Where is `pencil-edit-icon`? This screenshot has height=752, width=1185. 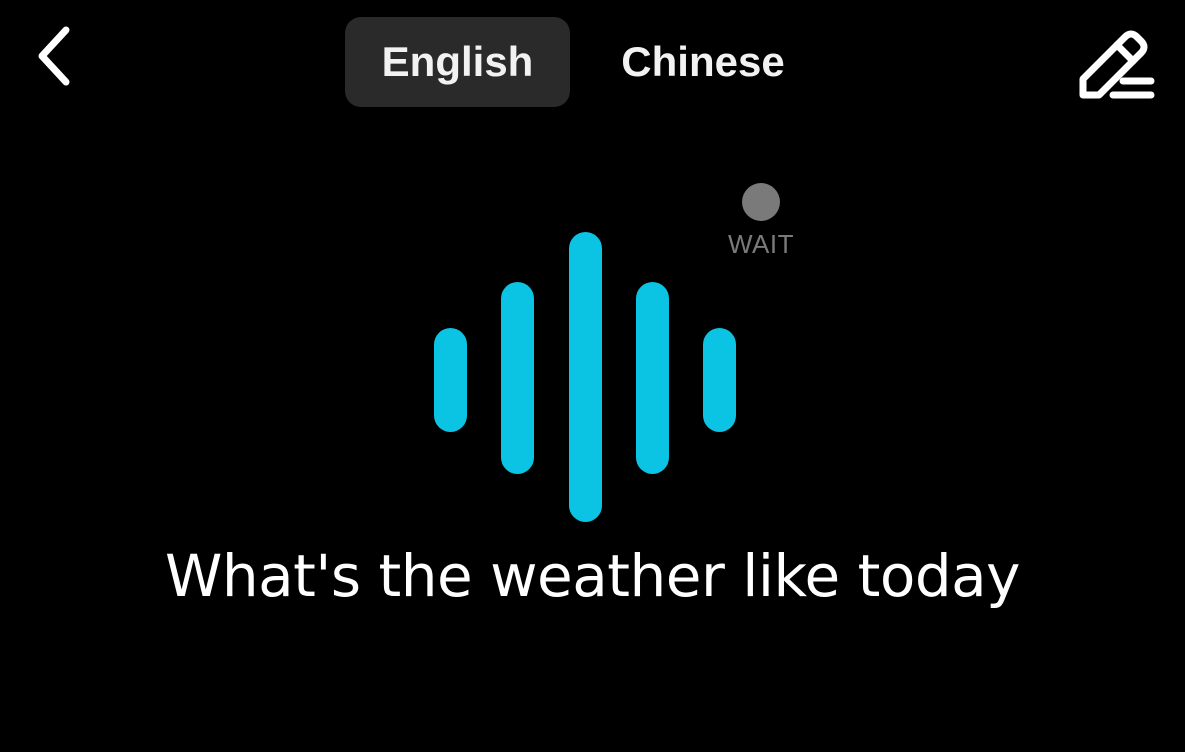 pencil-edit-icon is located at coordinates (1117, 64).